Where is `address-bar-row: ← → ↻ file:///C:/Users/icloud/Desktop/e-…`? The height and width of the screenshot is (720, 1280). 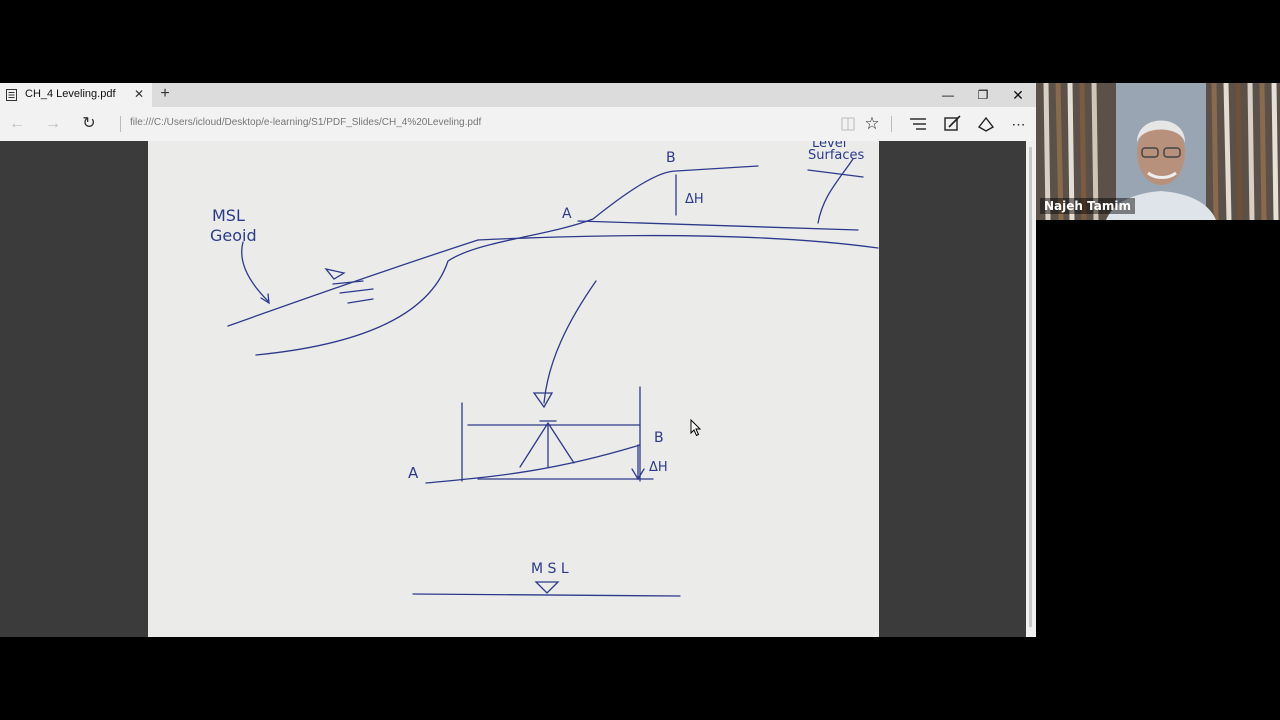 address-bar-row: ← → ↻ file:///C:/Users/icloud/Desktop/e-… is located at coordinates (518, 124).